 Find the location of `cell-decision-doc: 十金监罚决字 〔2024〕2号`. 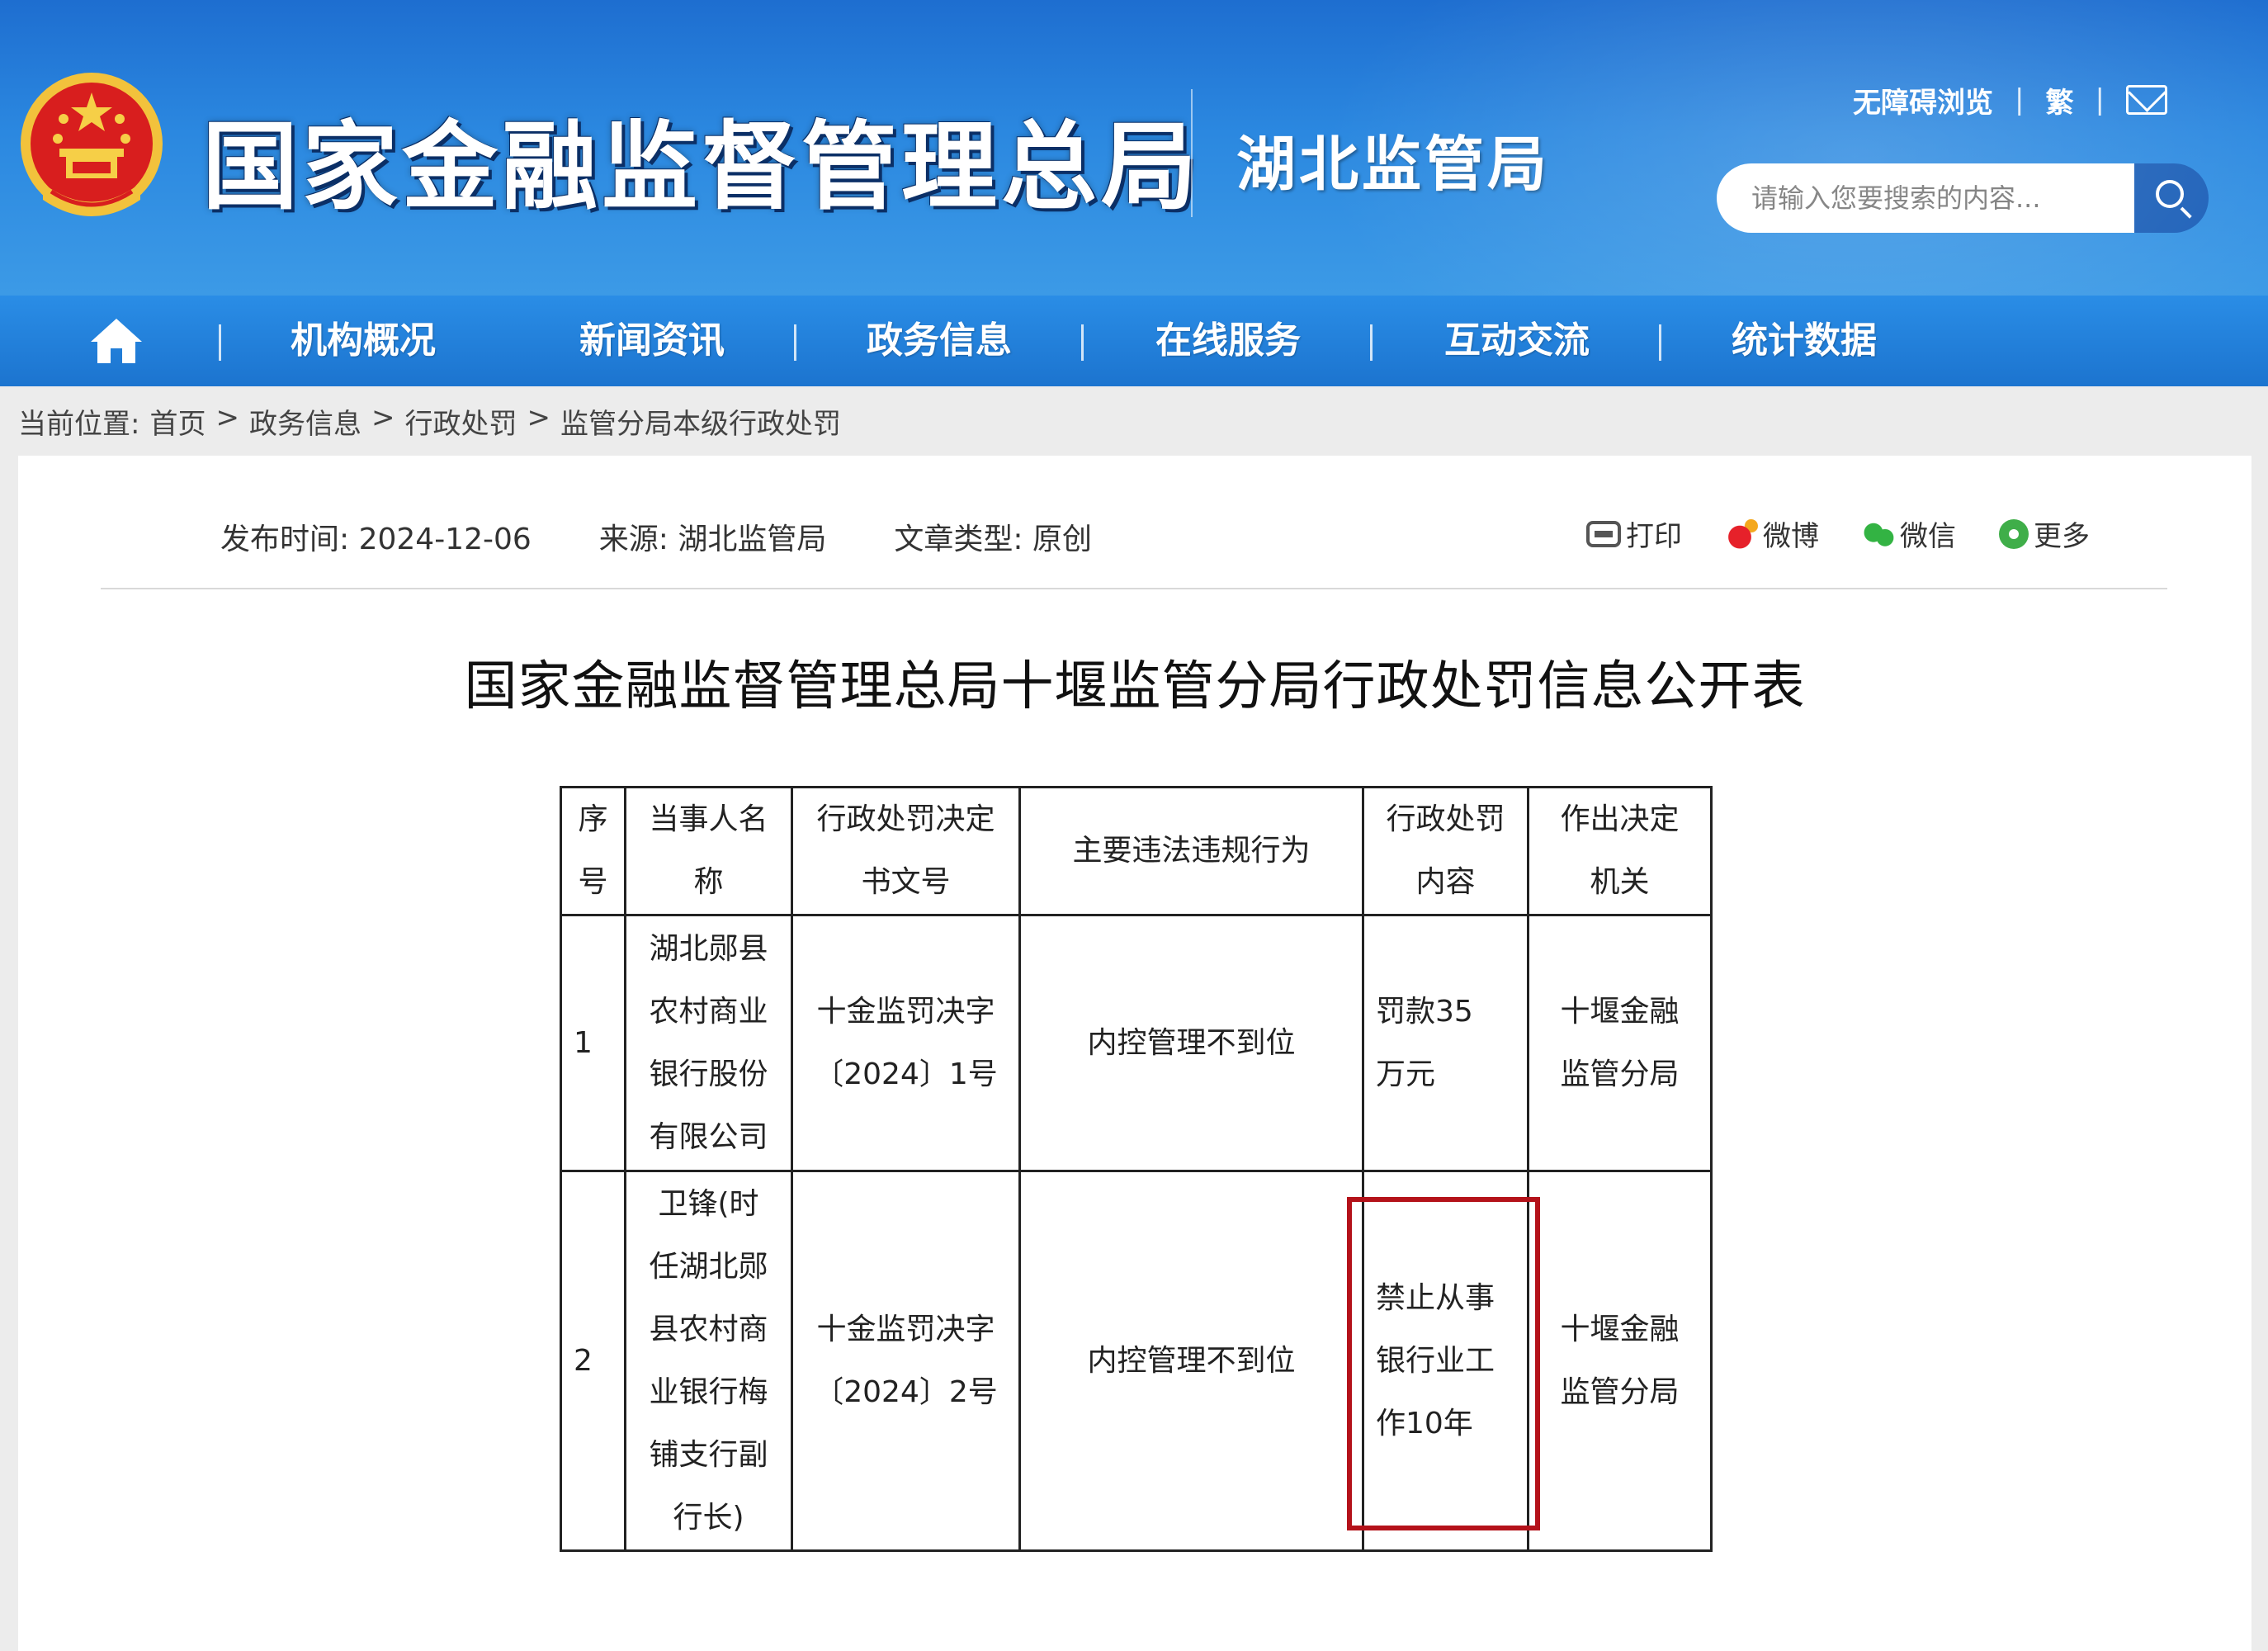

cell-decision-doc: 十金监罚决字 〔2024〕2号 is located at coordinates (906, 1361).